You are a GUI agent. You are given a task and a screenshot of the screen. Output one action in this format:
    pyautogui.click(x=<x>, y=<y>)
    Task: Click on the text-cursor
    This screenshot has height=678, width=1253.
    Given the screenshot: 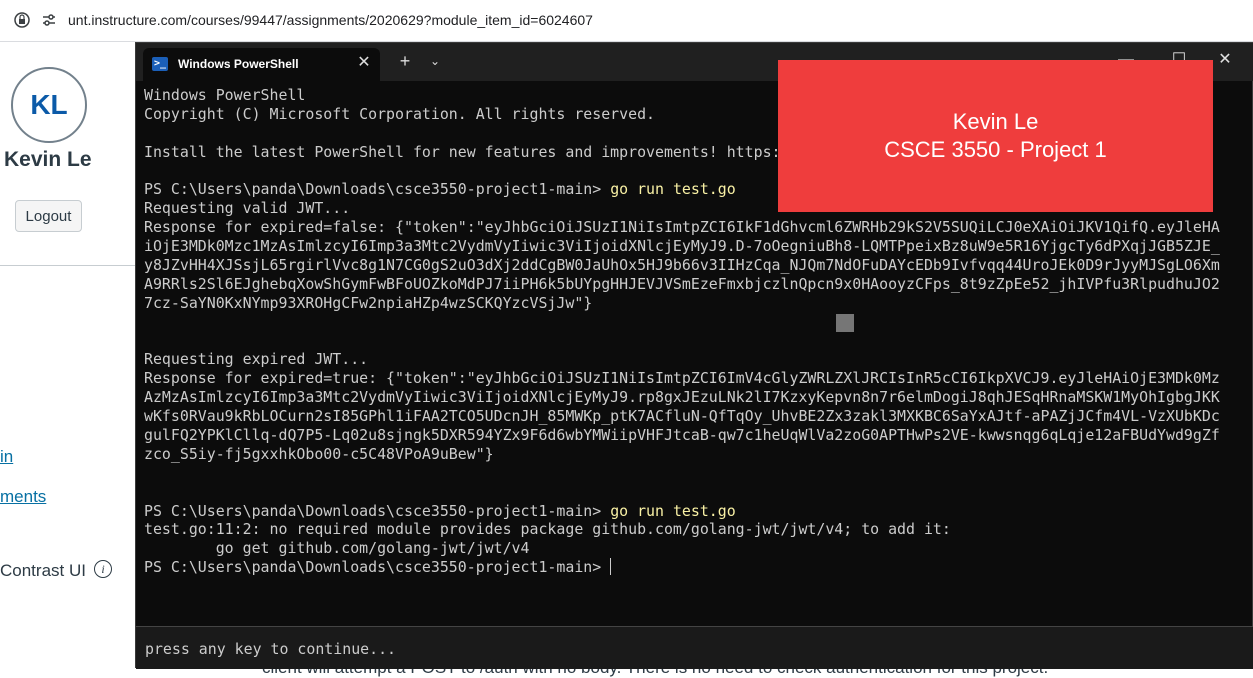 What is the action you would take?
    pyautogui.click(x=611, y=567)
    